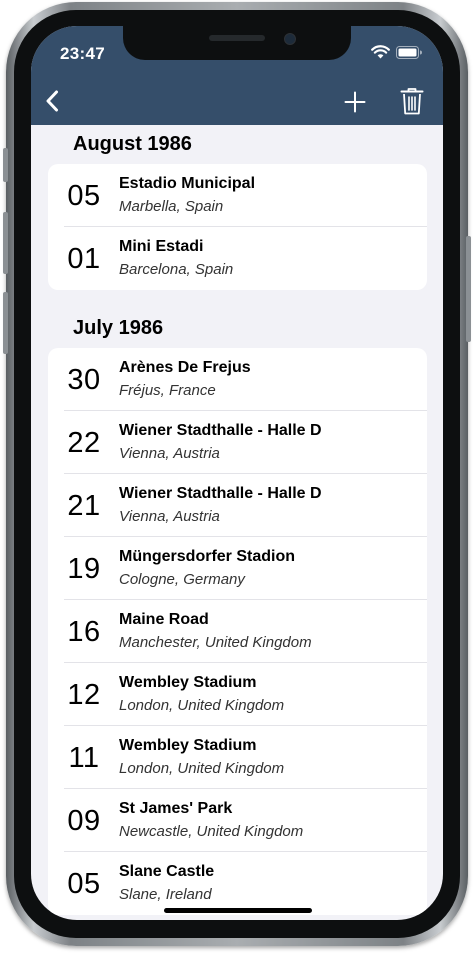 The height and width of the screenshot is (970, 474). Describe the element at coordinates (237, 883) in the screenshot. I see `list-item: 05 Slane Castle Slane, Ireland` at that location.